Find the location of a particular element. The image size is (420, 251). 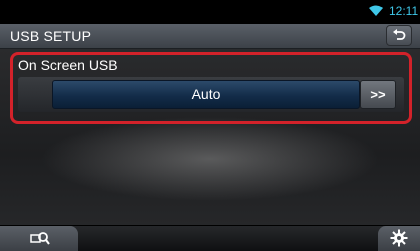

back-arrow-icon is located at coordinates (399, 34).